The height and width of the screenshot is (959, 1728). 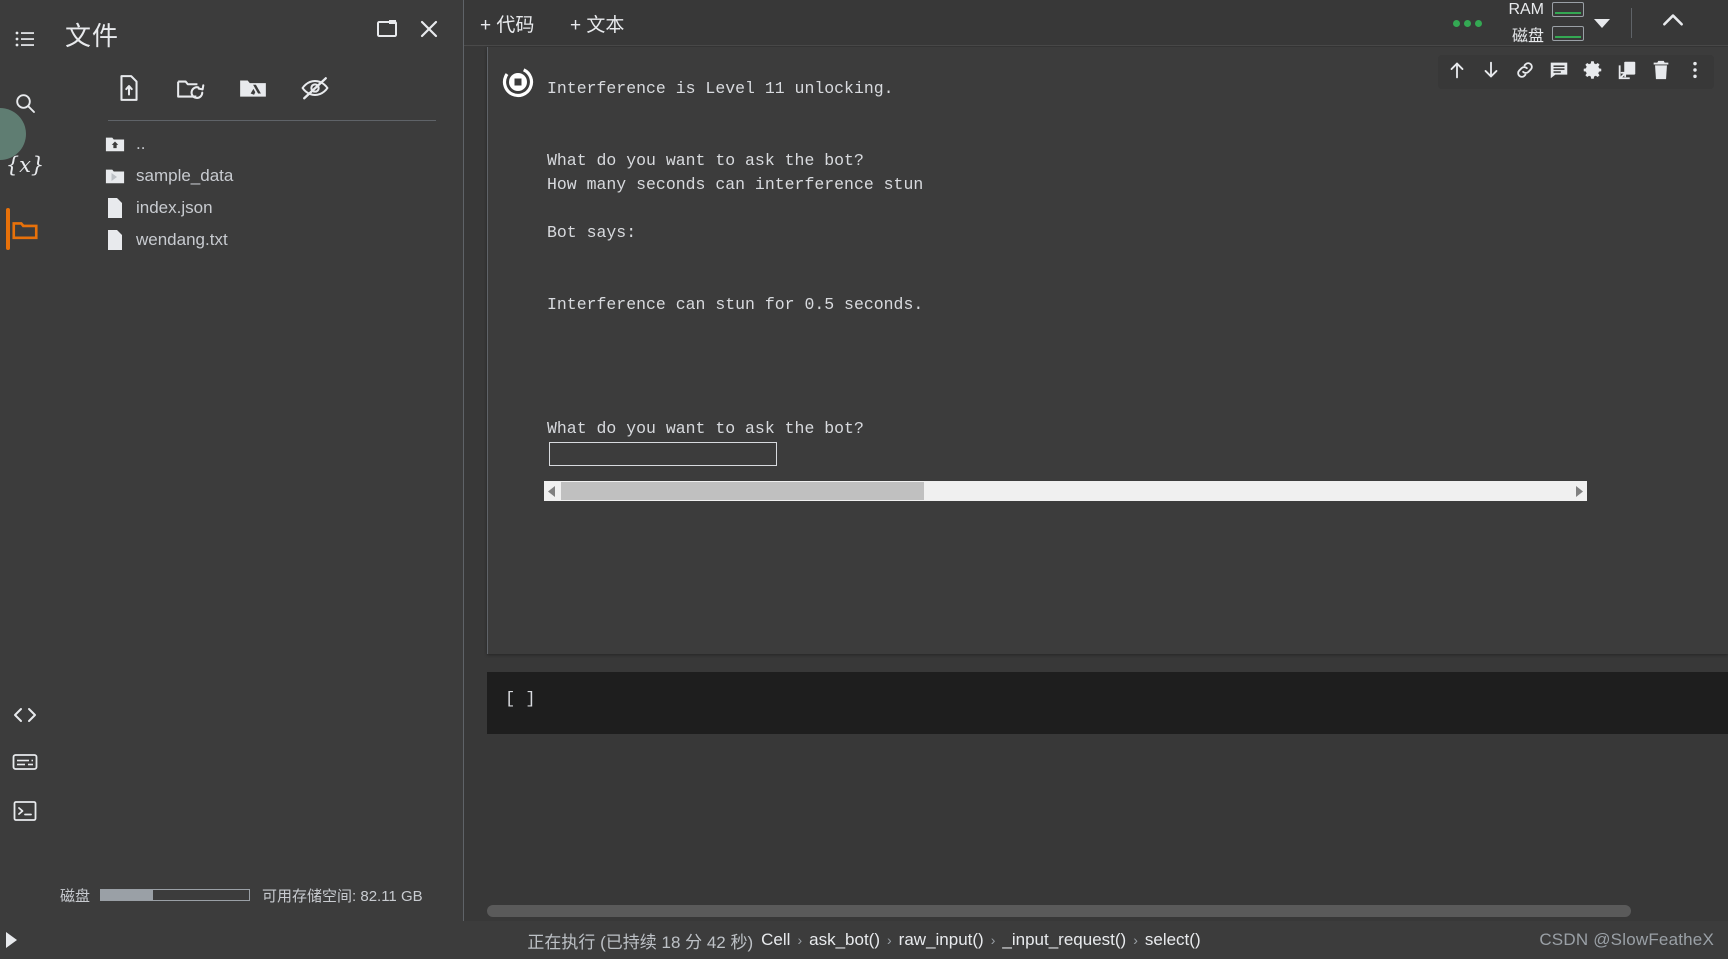 I want to click on collapse-toolbar-button, so click(x=1673, y=23).